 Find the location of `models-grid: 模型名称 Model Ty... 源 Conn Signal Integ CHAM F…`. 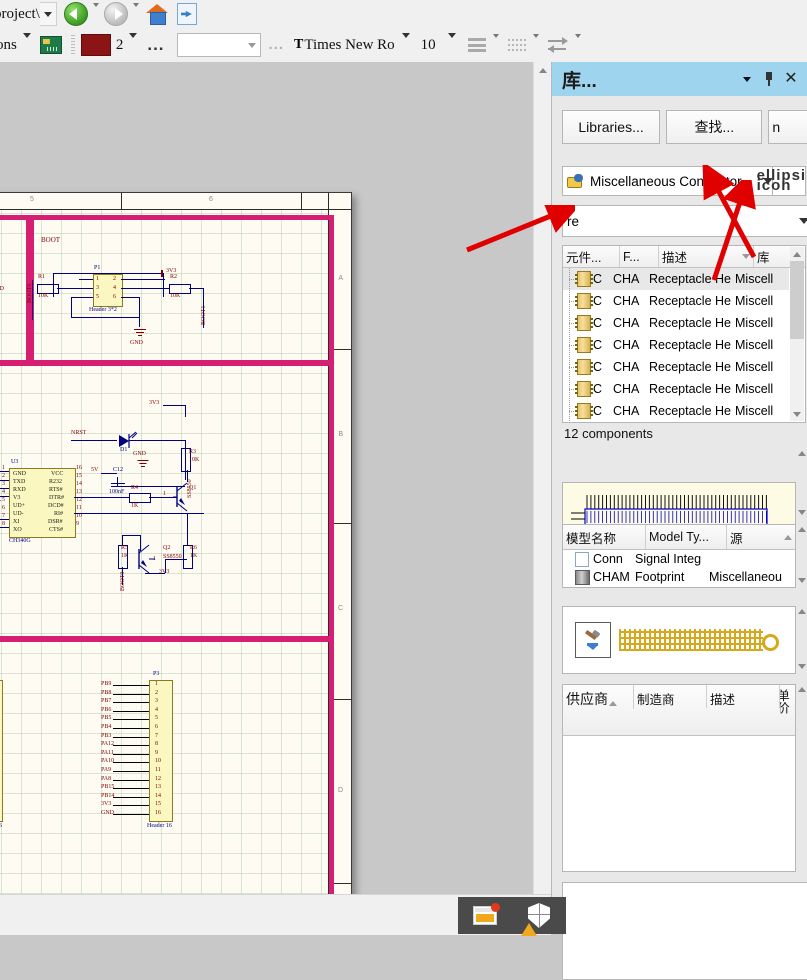

models-grid: 模型名称 Model Ty... 源 Conn Signal Integ CHAM F… is located at coordinates (679, 556).